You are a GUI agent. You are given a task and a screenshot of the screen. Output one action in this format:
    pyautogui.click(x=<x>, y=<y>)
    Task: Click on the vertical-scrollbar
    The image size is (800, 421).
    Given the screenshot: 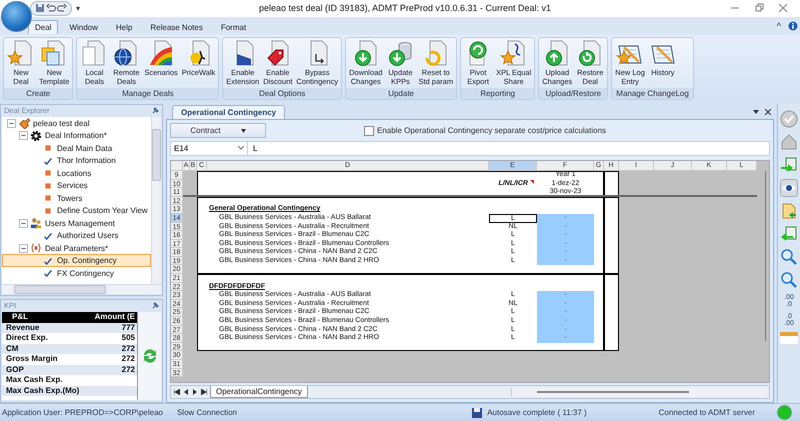 What is the action you would take?
    pyautogui.click(x=156, y=200)
    